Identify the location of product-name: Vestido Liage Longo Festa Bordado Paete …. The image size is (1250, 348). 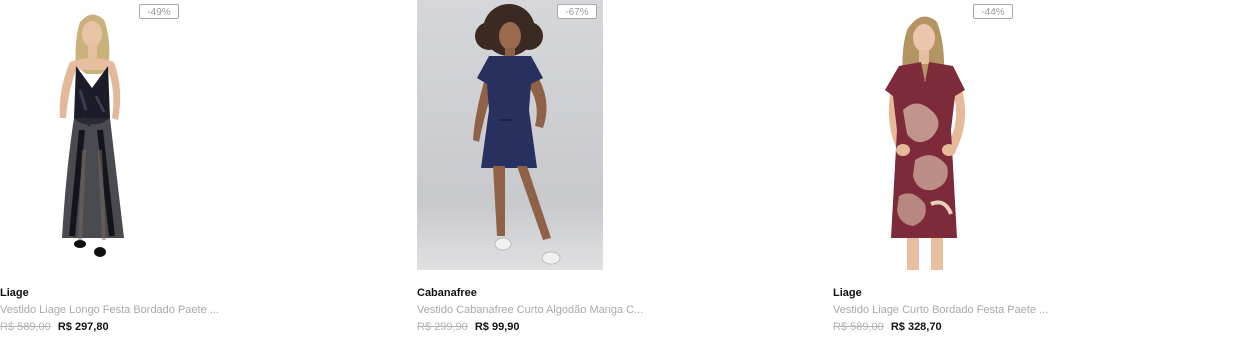
(109, 310).